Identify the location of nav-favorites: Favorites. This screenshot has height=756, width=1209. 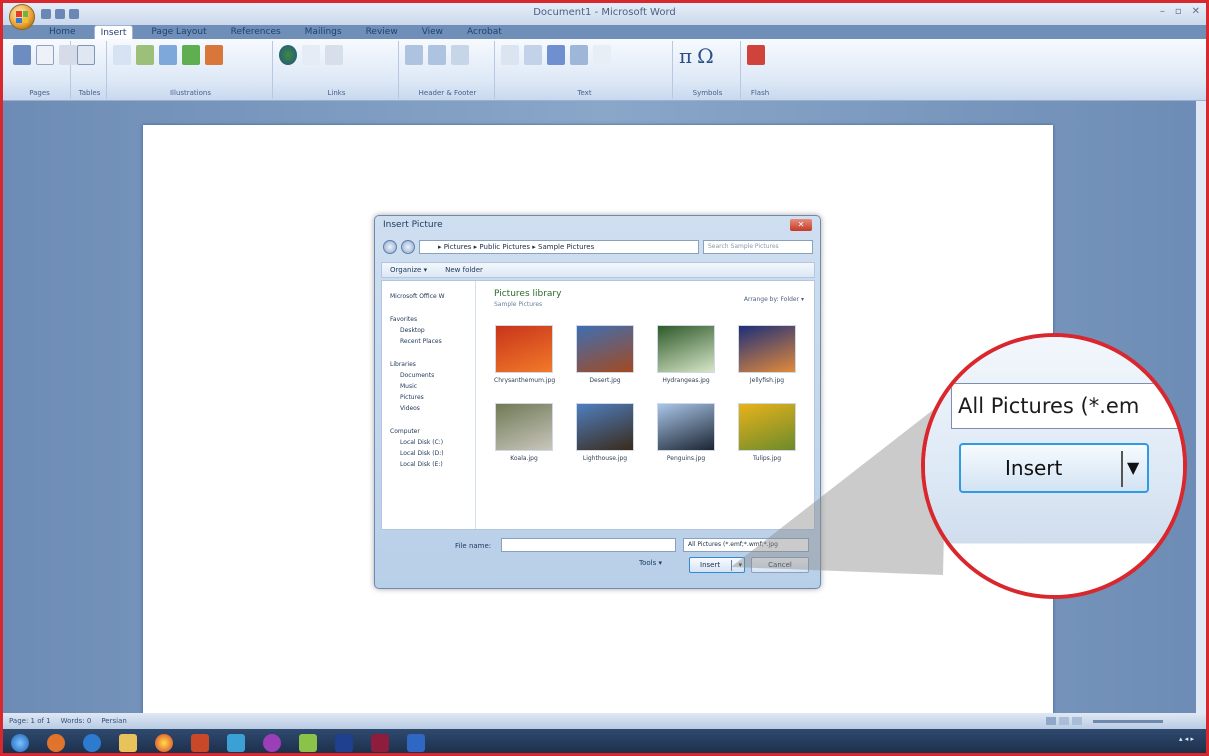
(432, 319).